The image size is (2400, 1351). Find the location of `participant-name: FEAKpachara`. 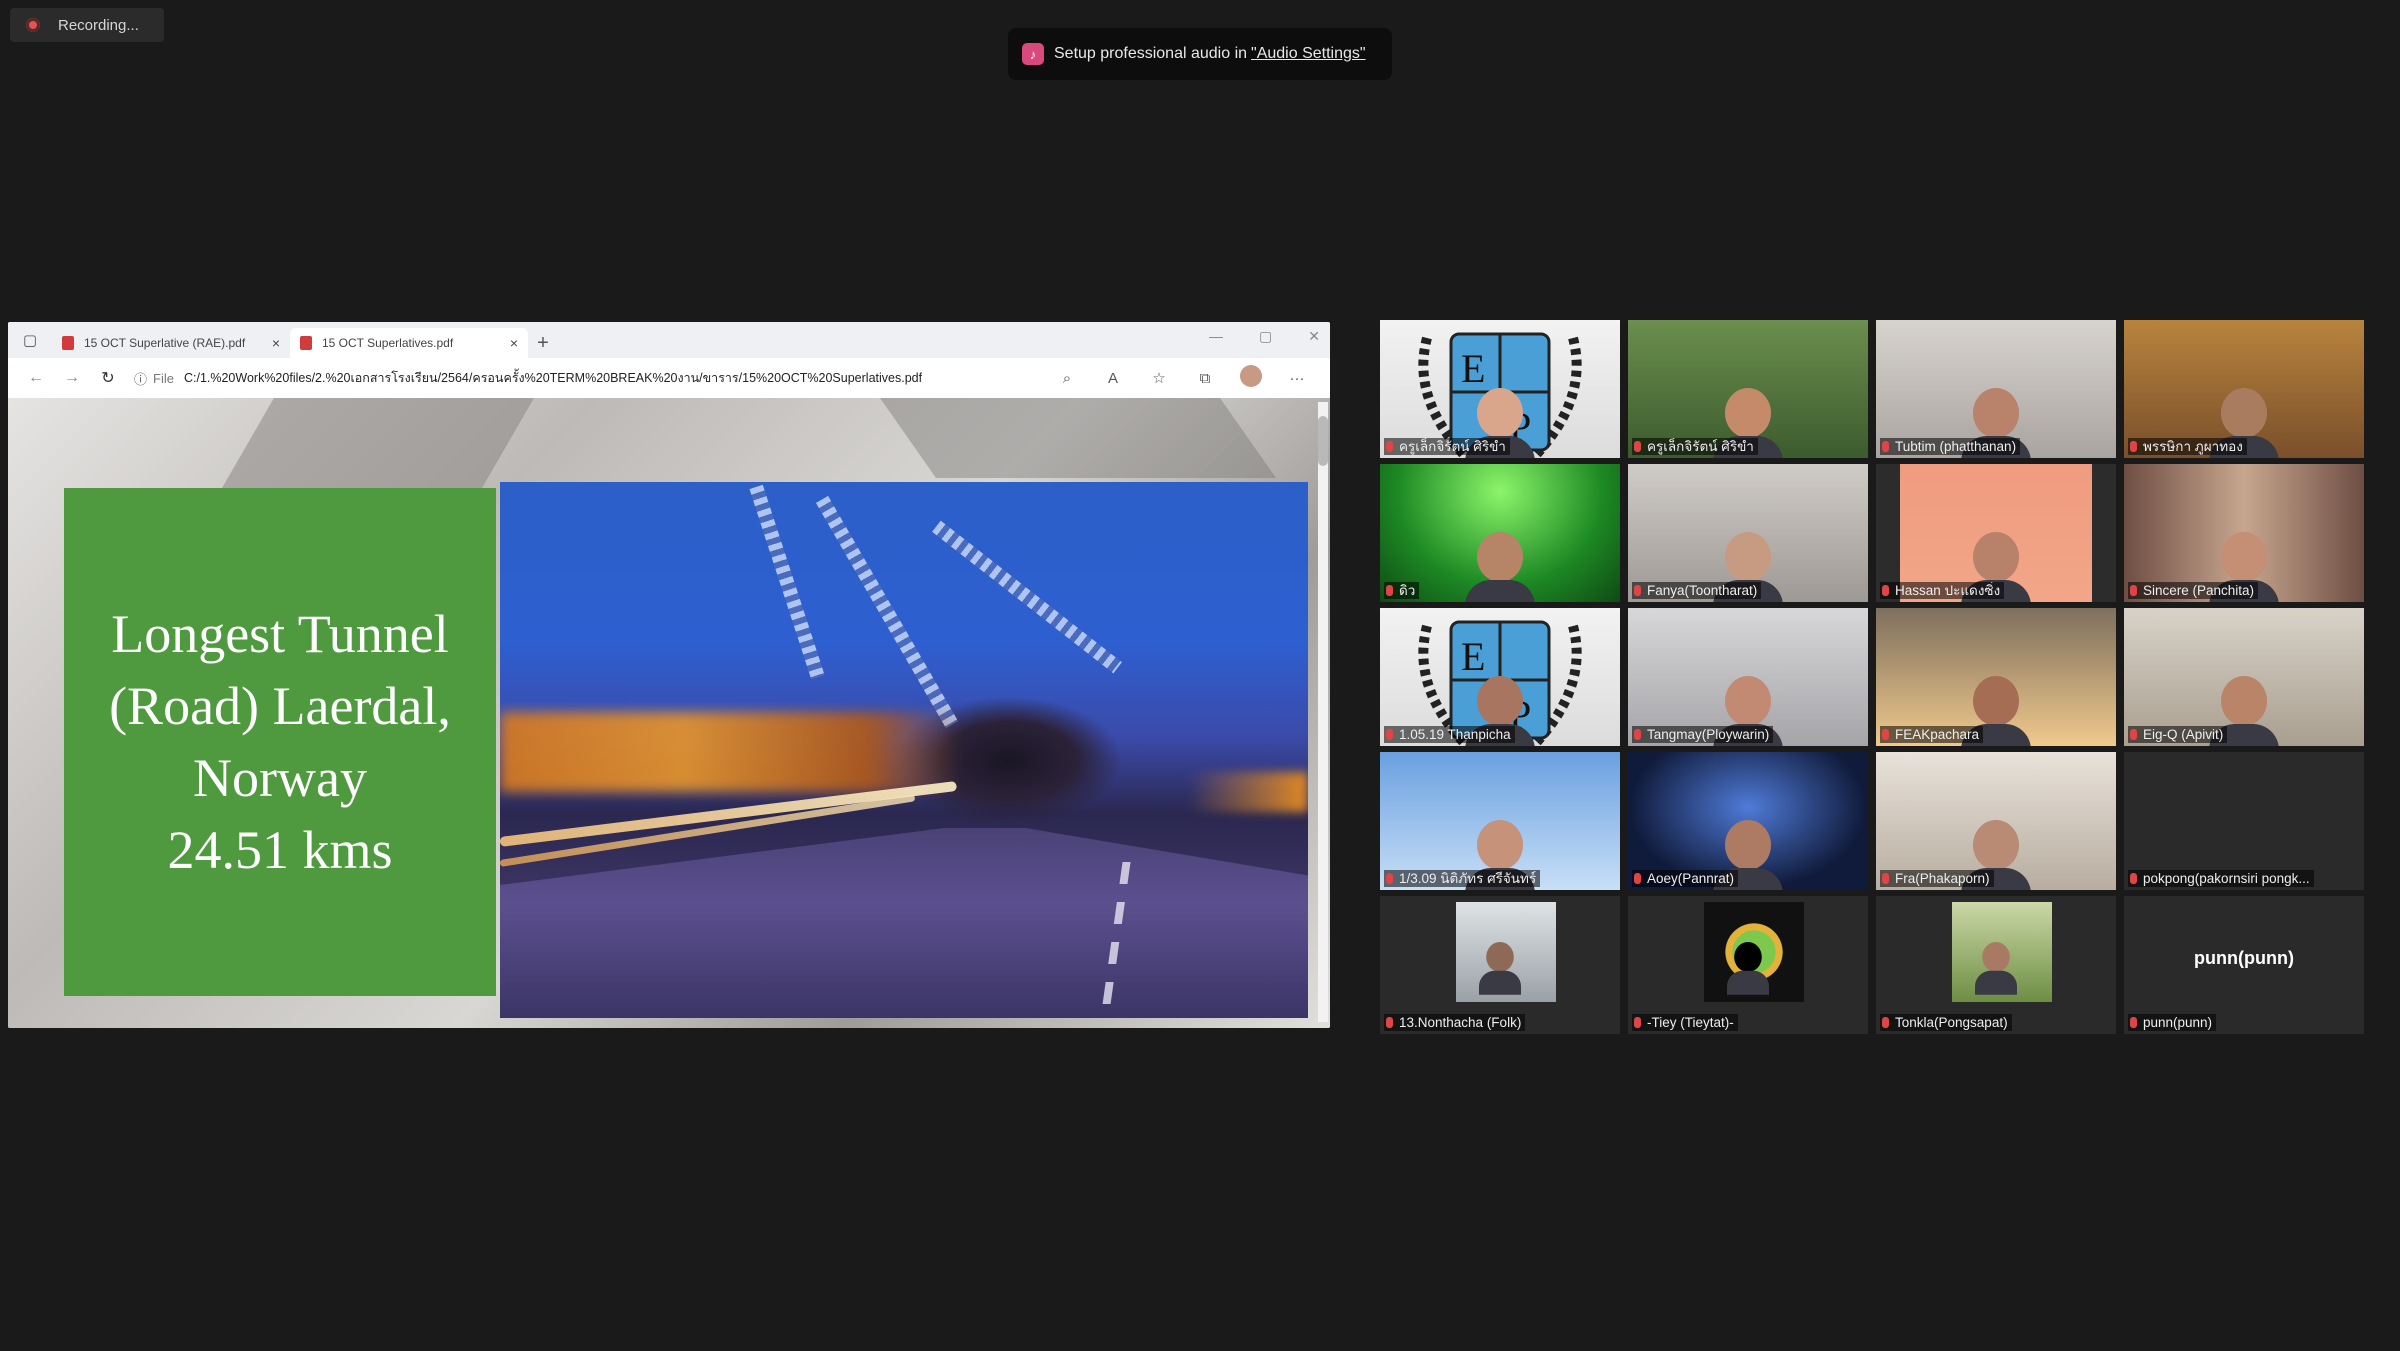

participant-name: FEAKpachara is located at coordinates (1937, 734).